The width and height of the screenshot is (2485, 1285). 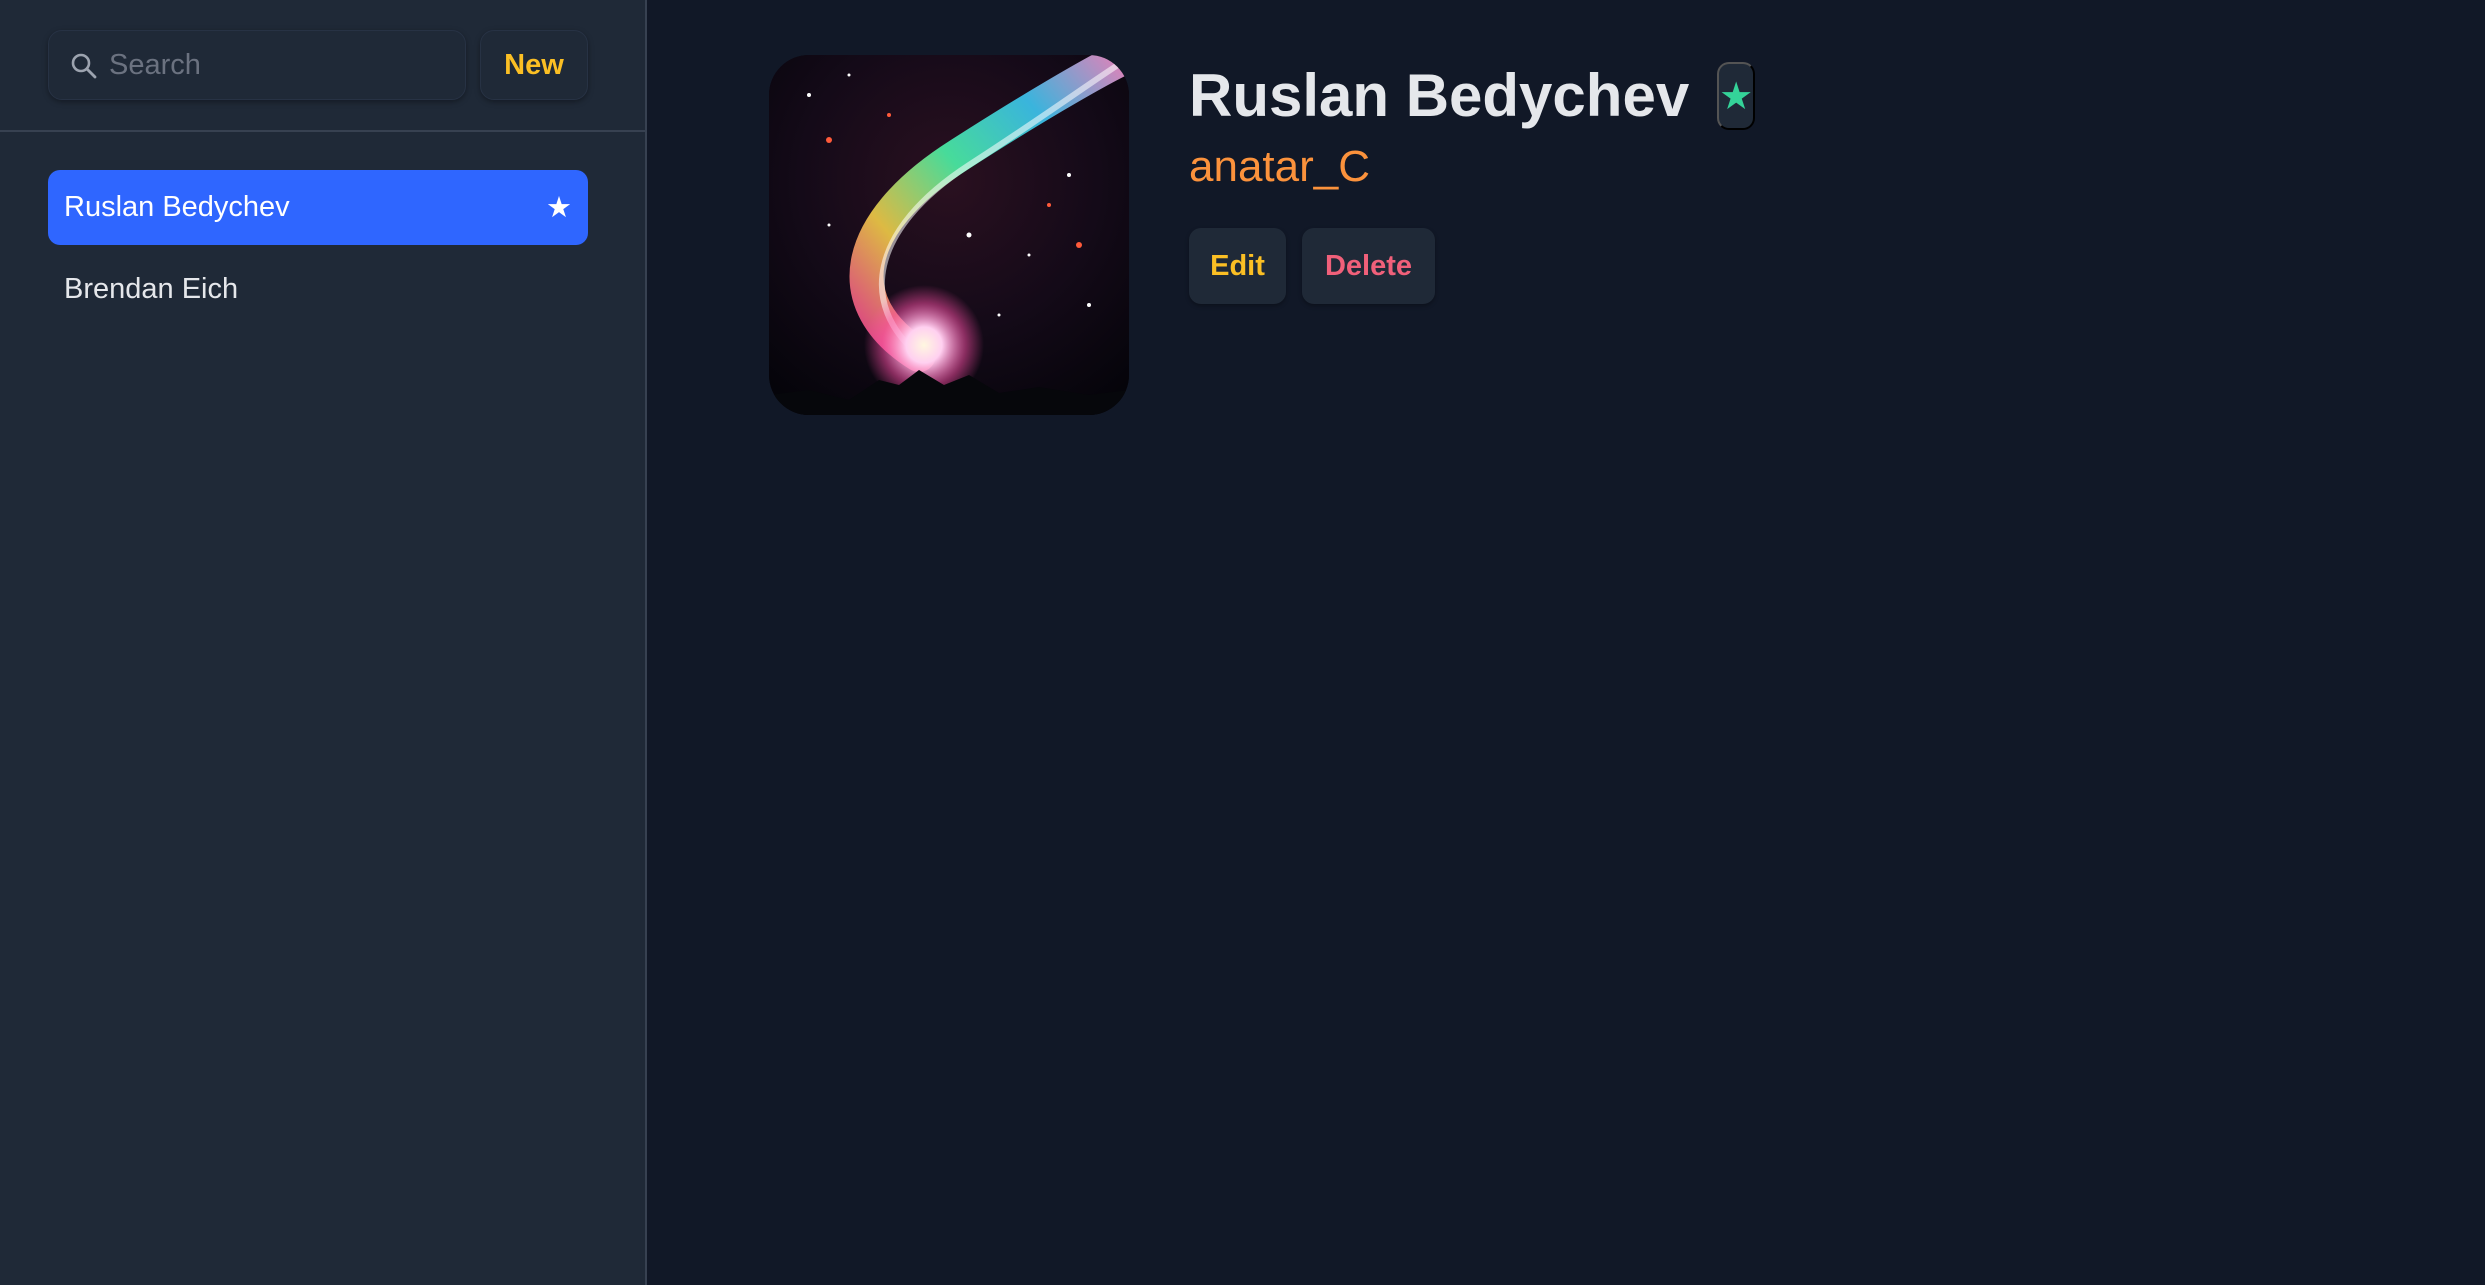 What do you see at coordinates (318, 207) in the screenshot?
I see `contact-list-item-ruslan-bedychev: Ruslan Bedychev ★` at bounding box center [318, 207].